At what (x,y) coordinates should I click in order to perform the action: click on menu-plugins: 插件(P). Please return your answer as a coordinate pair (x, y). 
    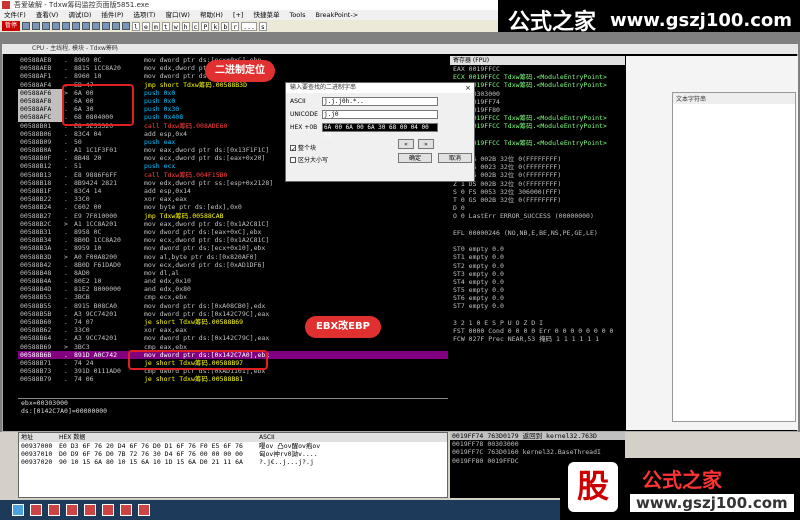
    Looking at the image, I should click on (112, 15).